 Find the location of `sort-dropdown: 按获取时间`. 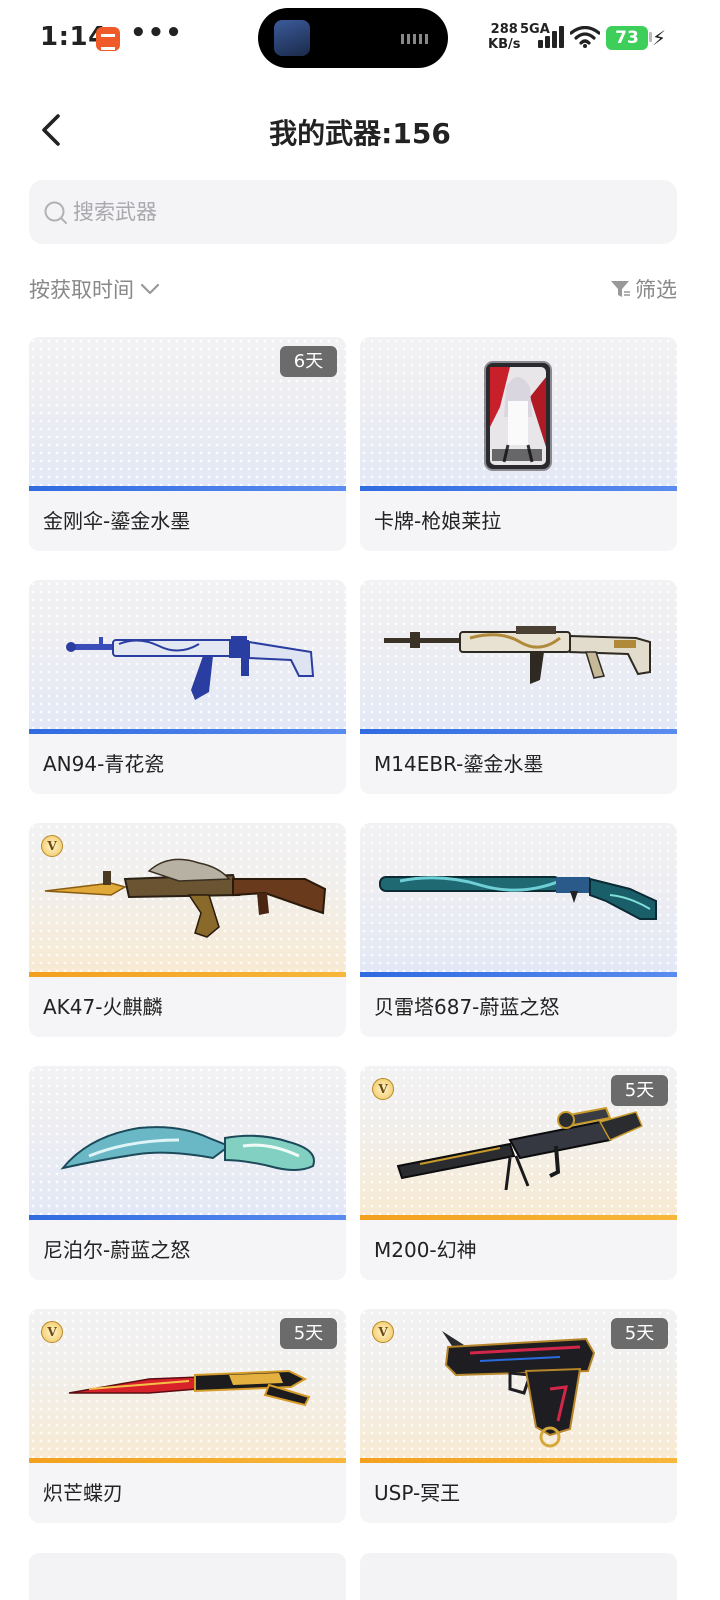

sort-dropdown: 按获取时间 is located at coordinates (94, 289).